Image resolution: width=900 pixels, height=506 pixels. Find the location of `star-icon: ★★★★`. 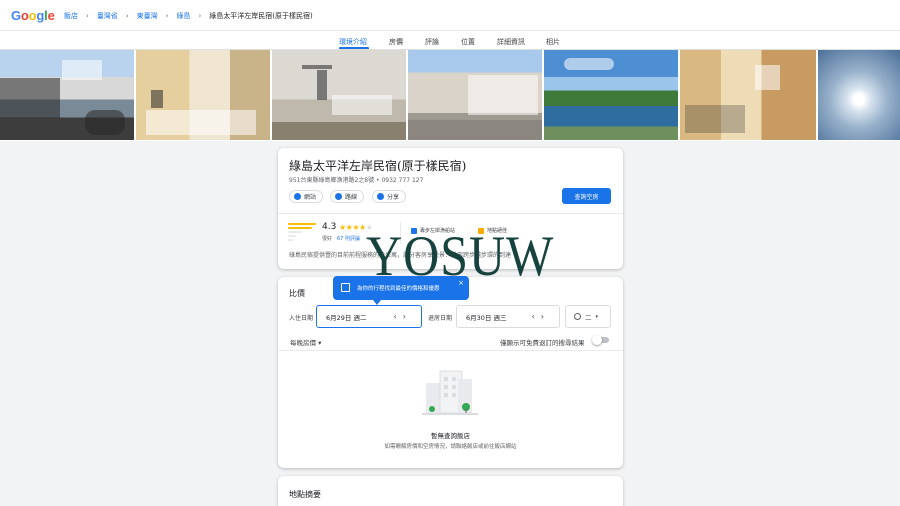

star-icon: ★★★★ is located at coordinates (352, 227).